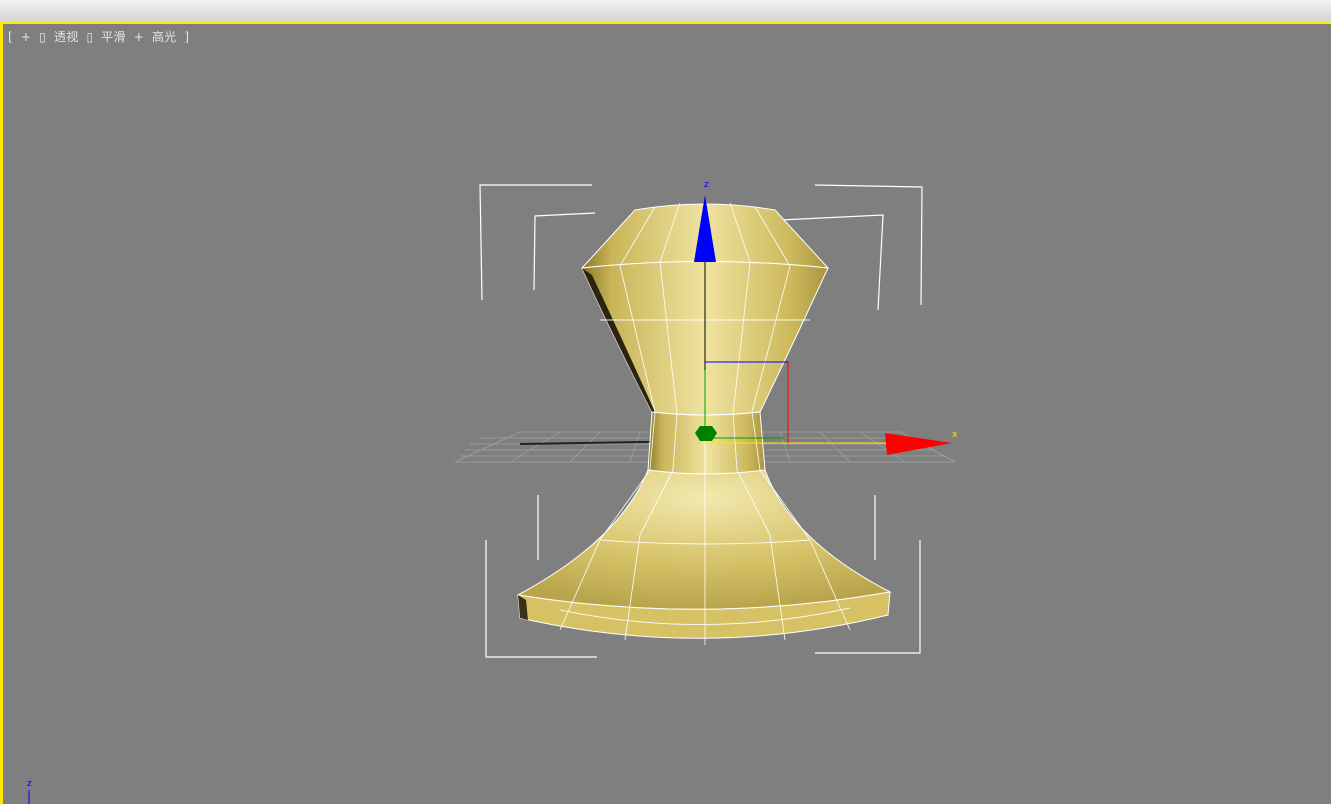 The width and height of the screenshot is (1331, 804). What do you see at coordinates (29, 784) in the screenshot?
I see `tripod-z-label: z` at bounding box center [29, 784].